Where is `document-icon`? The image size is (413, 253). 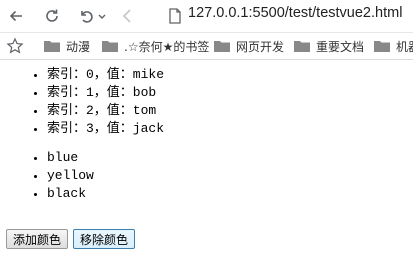 document-icon is located at coordinates (175, 16).